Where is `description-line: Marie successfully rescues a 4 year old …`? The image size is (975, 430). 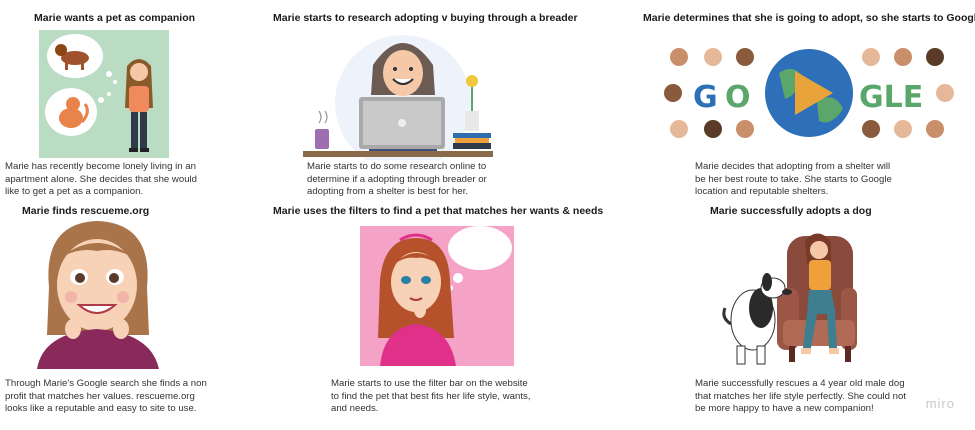 description-line: Marie successfully rescues a 4 year old … is located at coordinates (800, 383).